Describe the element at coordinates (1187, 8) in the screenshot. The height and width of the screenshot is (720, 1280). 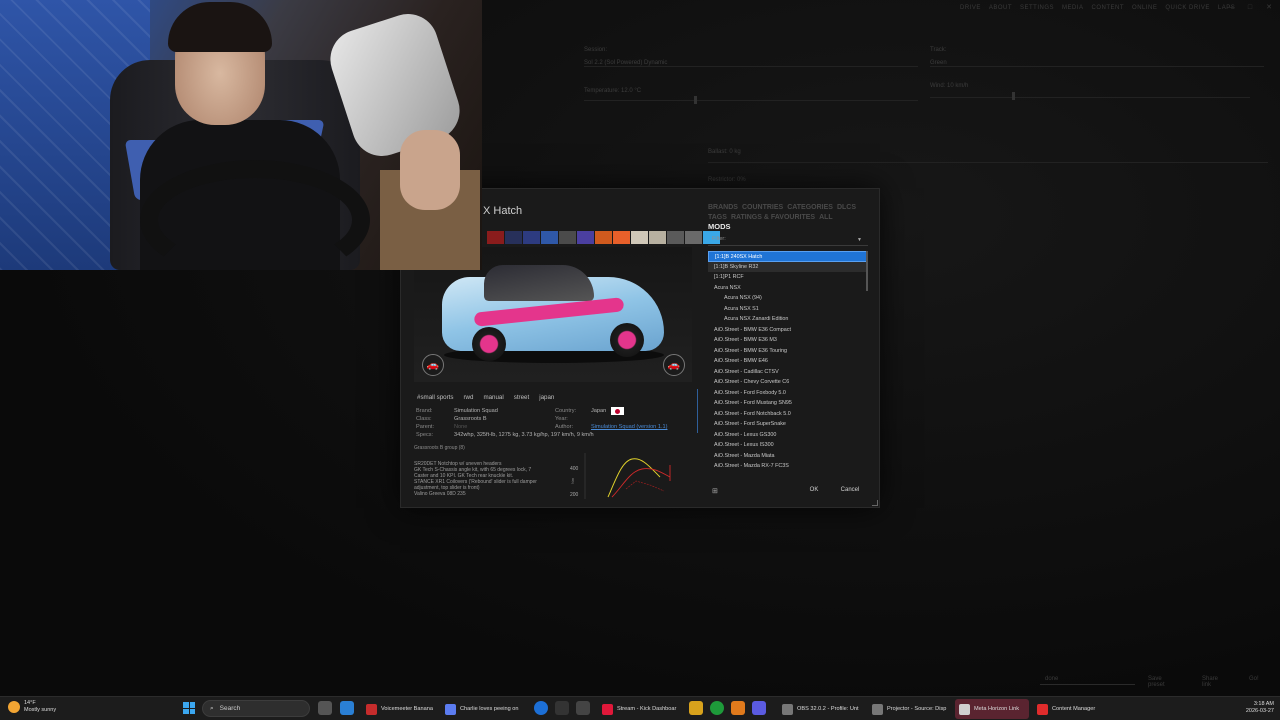
I see `nav-item: QUICK DRIVE` at that location.